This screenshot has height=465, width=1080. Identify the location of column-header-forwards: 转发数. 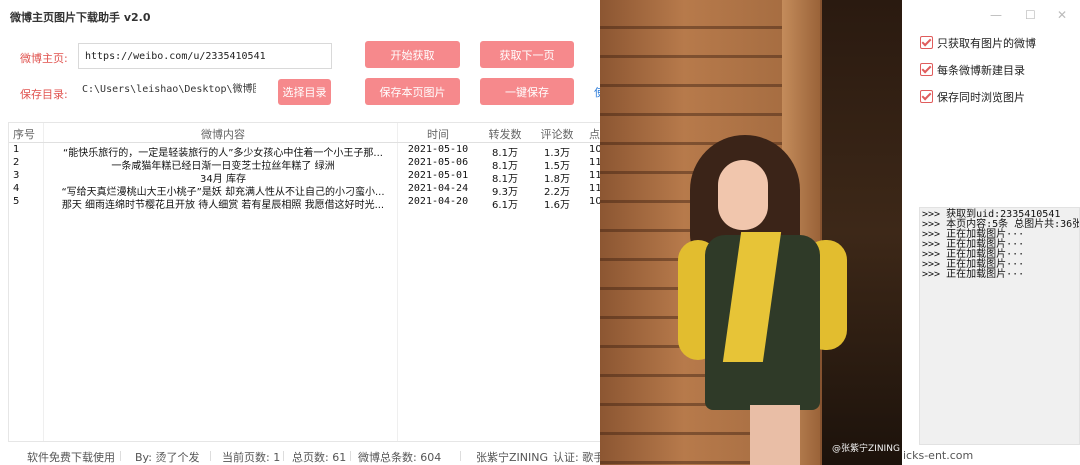
(505, 134).